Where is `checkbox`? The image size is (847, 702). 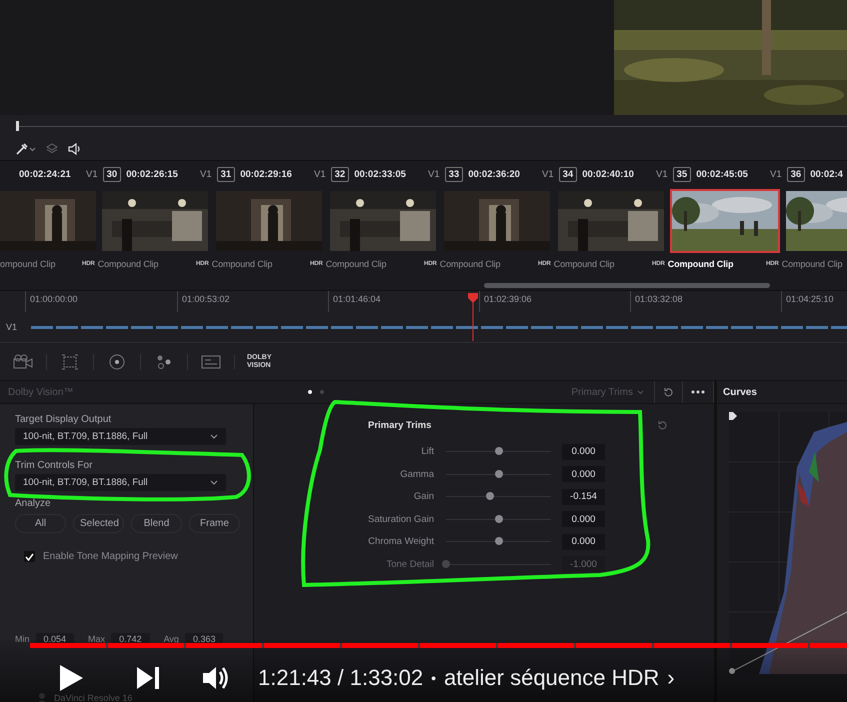 checkbox is located at coordinates (29, 556).